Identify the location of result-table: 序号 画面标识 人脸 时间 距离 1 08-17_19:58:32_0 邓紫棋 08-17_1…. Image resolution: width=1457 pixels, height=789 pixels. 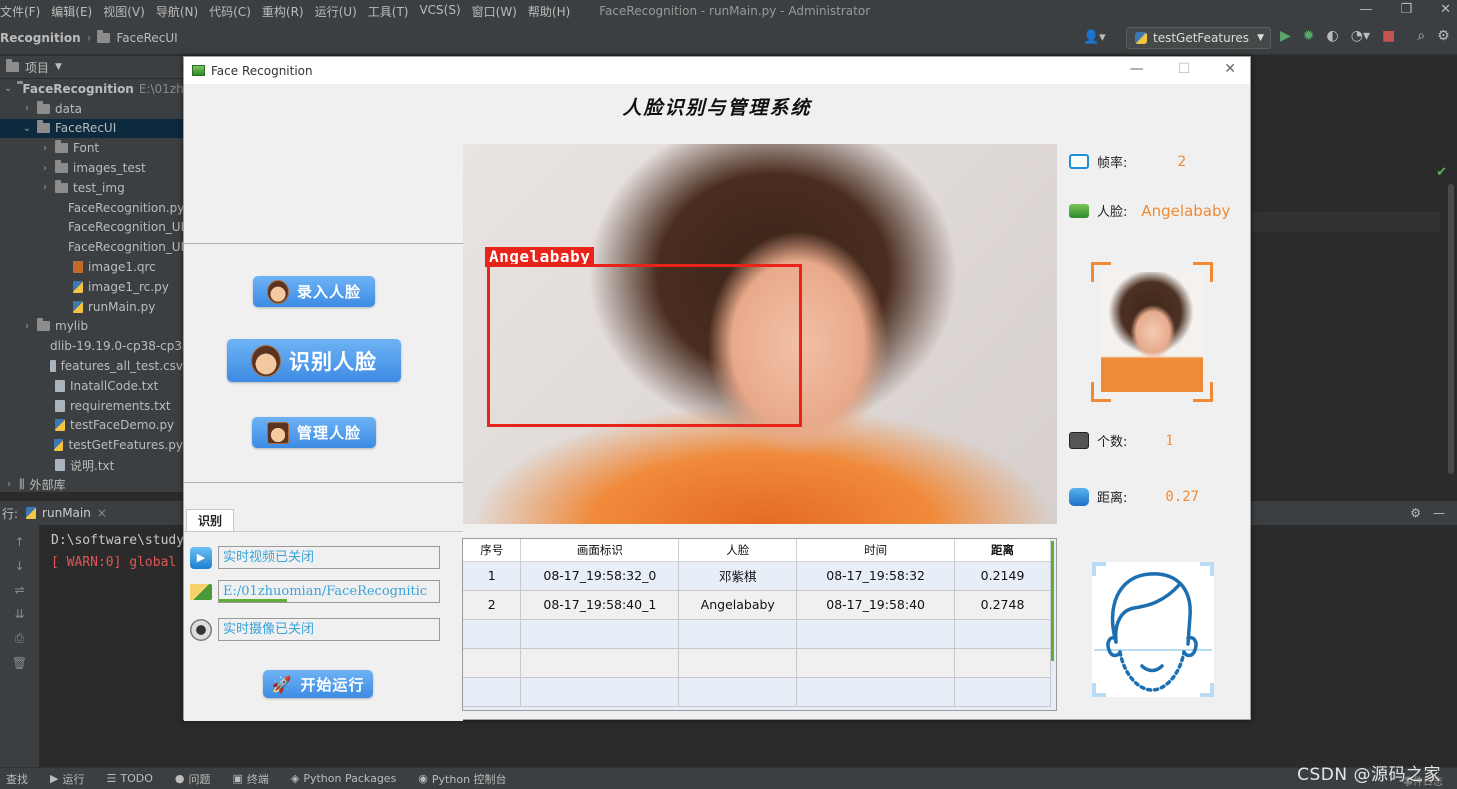
(759, 624).